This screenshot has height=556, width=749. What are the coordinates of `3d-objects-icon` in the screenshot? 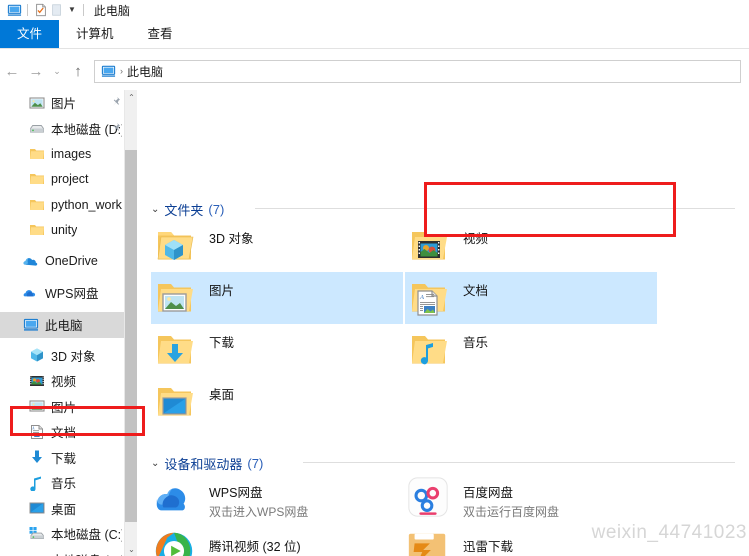 It's located at (36, 355).